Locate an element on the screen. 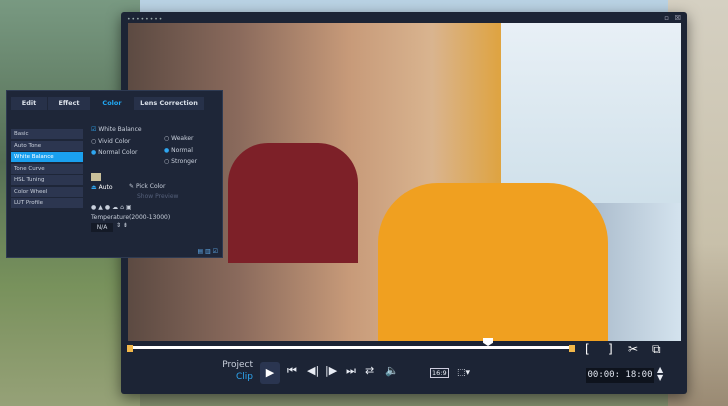 The width and height of the screenshot is (728, 406). scissors-icon: ✂ is located at coordinates (633, 349).